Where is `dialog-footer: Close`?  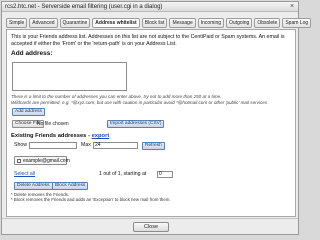 dialog-footer: Close is located at coordinates (150, 226).